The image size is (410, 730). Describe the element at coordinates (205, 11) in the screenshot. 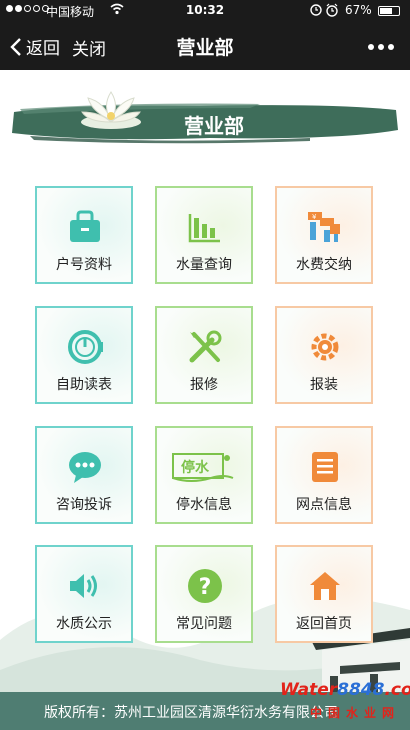

I see `status-bar: 中国移动 10:32 67%` at that location.